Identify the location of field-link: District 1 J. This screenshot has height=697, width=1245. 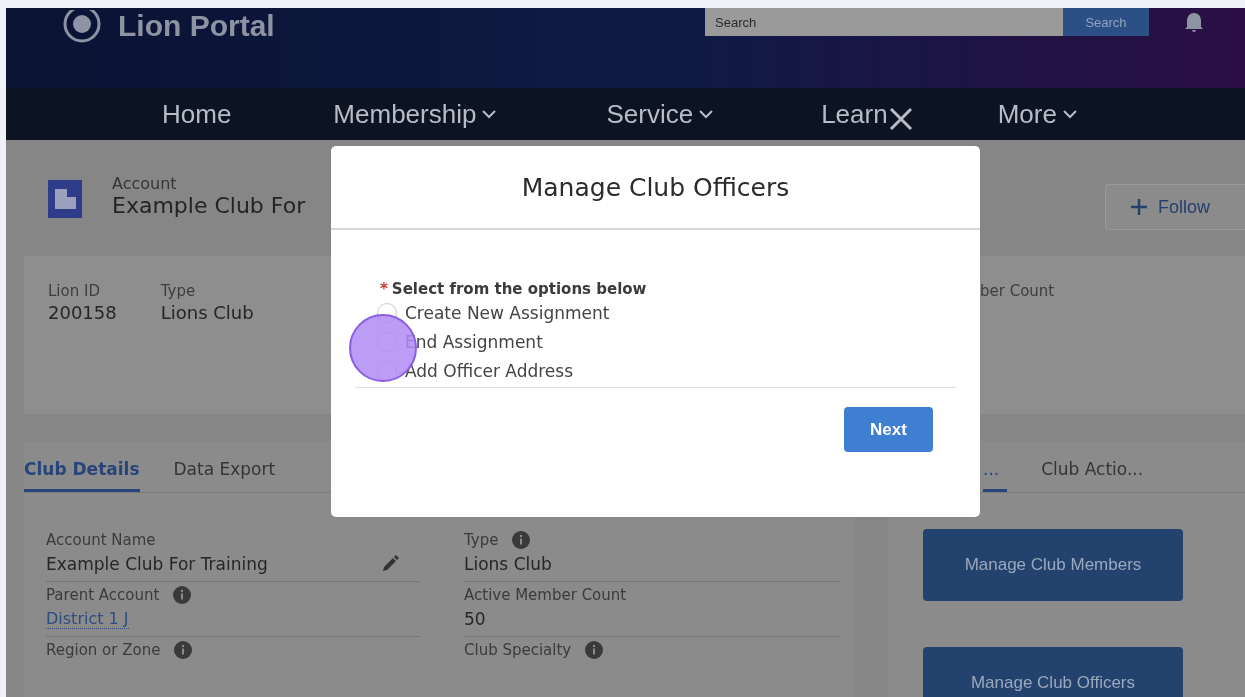
(87, 619).